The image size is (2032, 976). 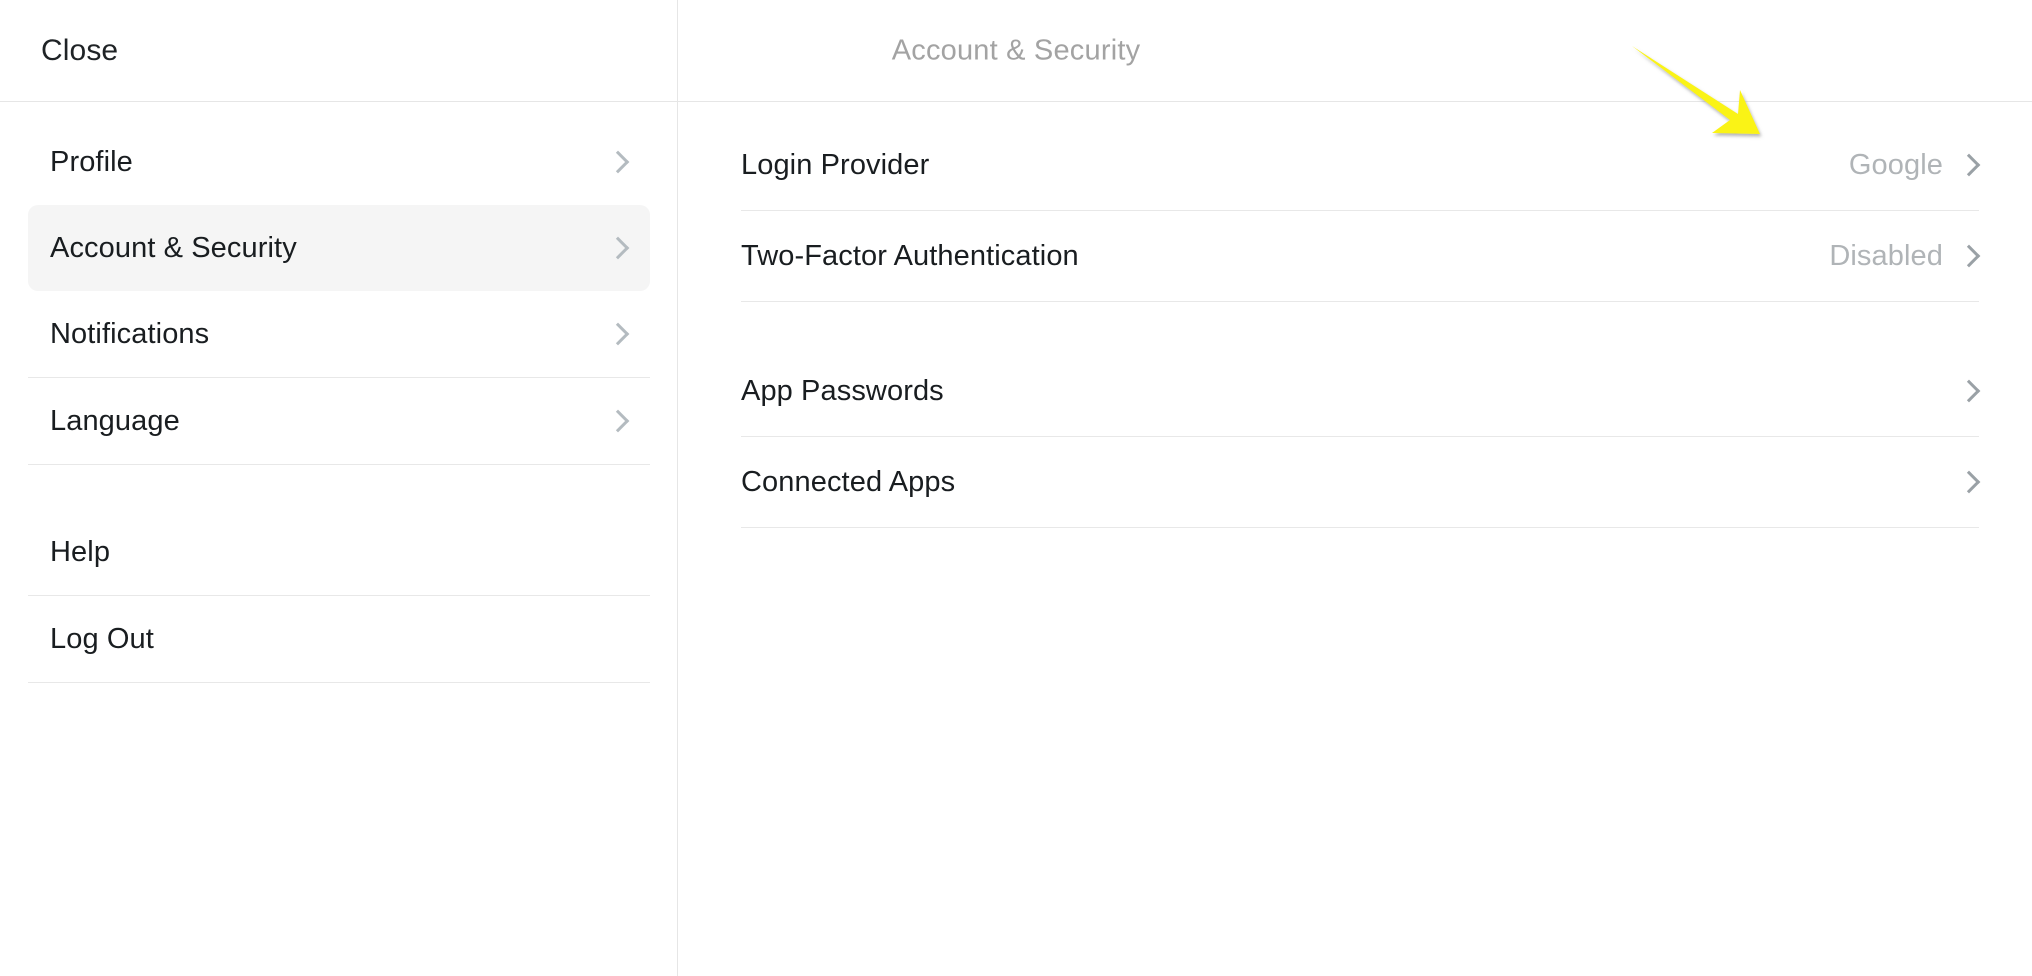 I want to click on setting-value: Disabled, so click(x=1886, y=255).